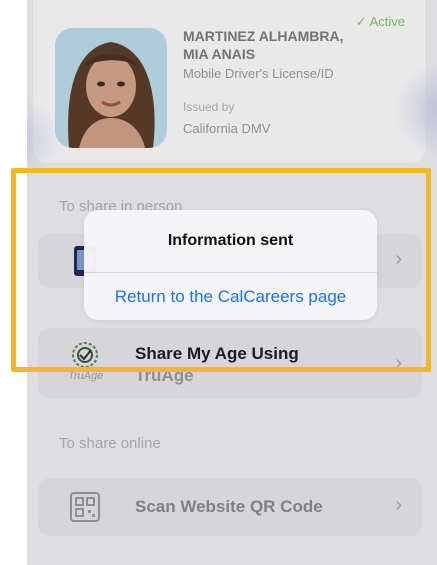 The image size is (437, 565). I want to click on alert-divider, so click(230, 272).